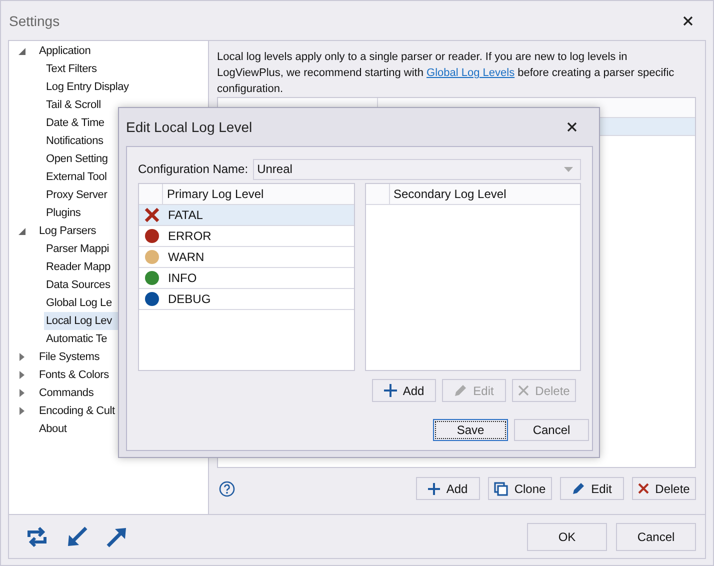 The width and height of the screenshot is (714, 566). What do you see at coordinates (108, 51) in the screenshot?
I see `tree-item: Application` at bounding box center [108, 51].